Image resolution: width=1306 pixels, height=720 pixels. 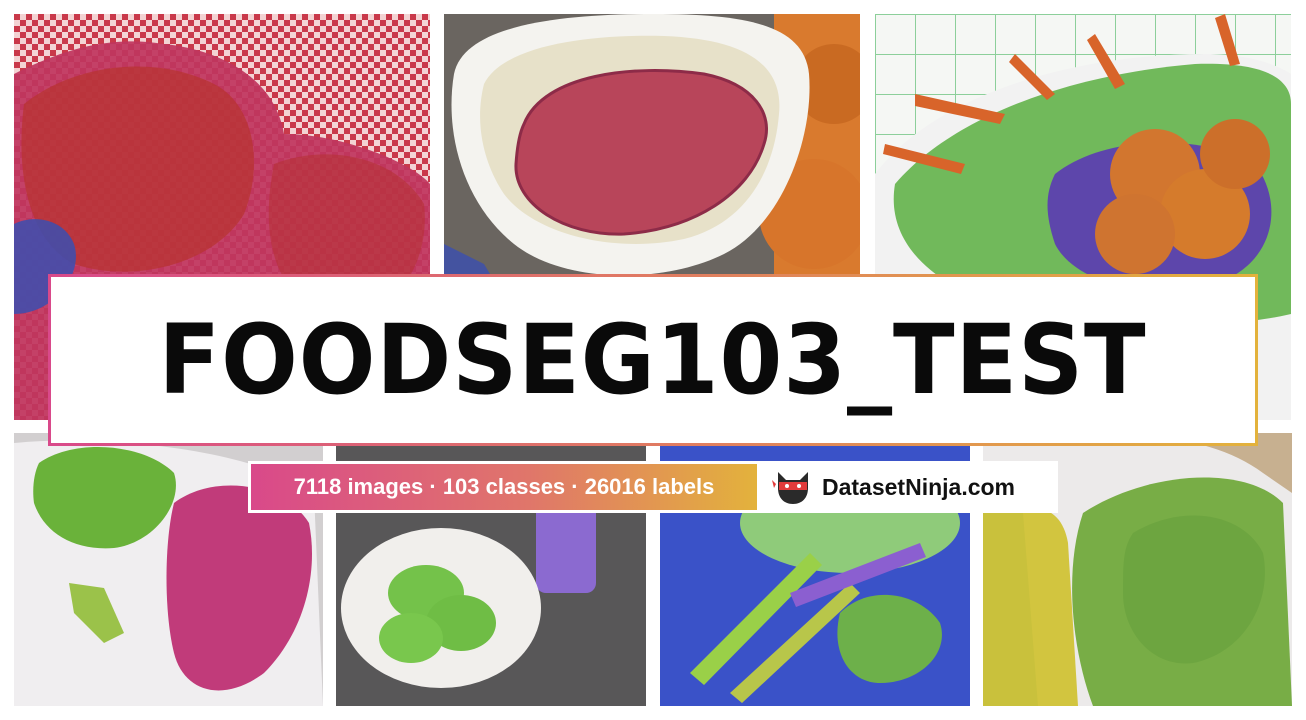 I want to click on dataset-stats-badge: 7118 images · 103 classes · 26016 labels, so click(x=504, y=487).